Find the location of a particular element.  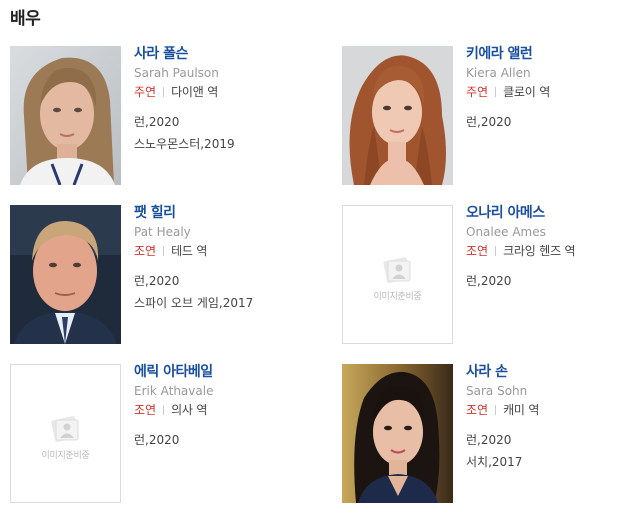

filmography: 런,2020 스노우몬스터,2019 is located at coordinates (224, 133).